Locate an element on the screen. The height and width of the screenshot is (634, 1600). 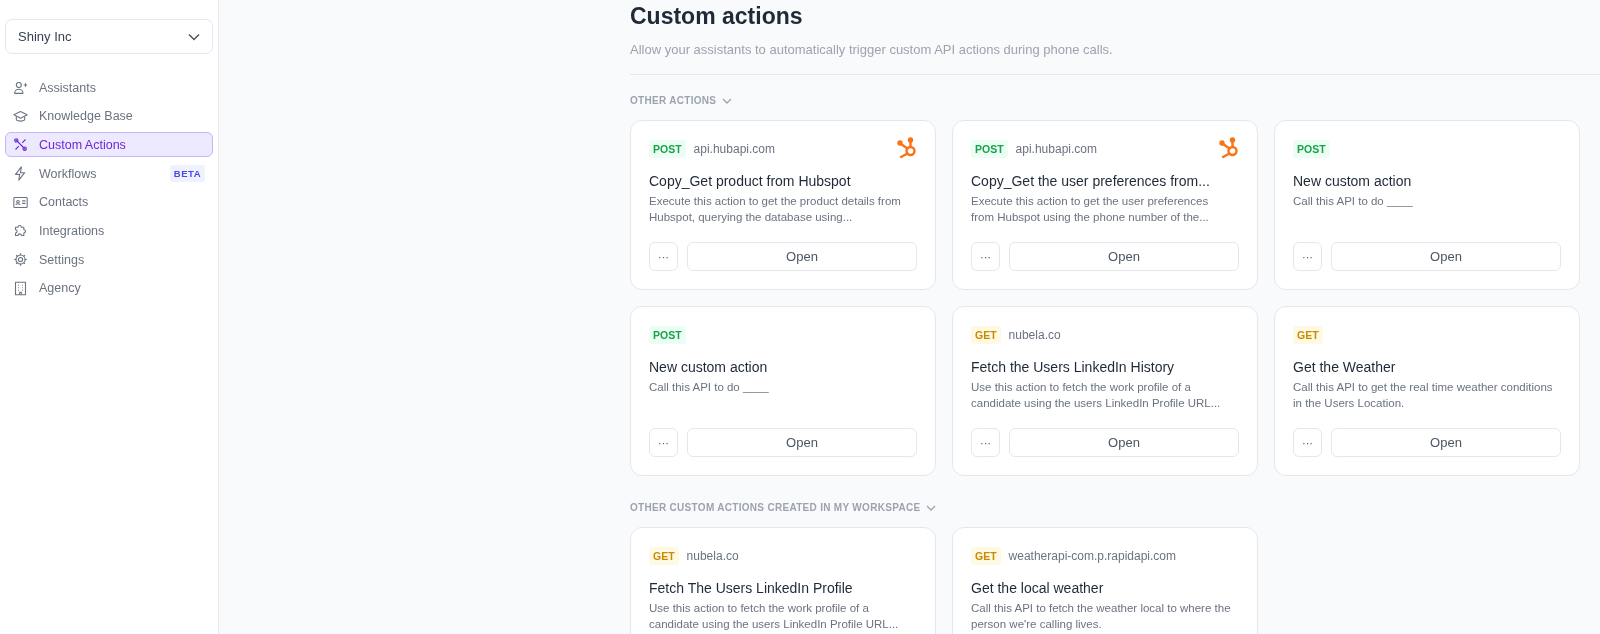
sidebar-item: Custom Actions is located at coordinates (109, 145).